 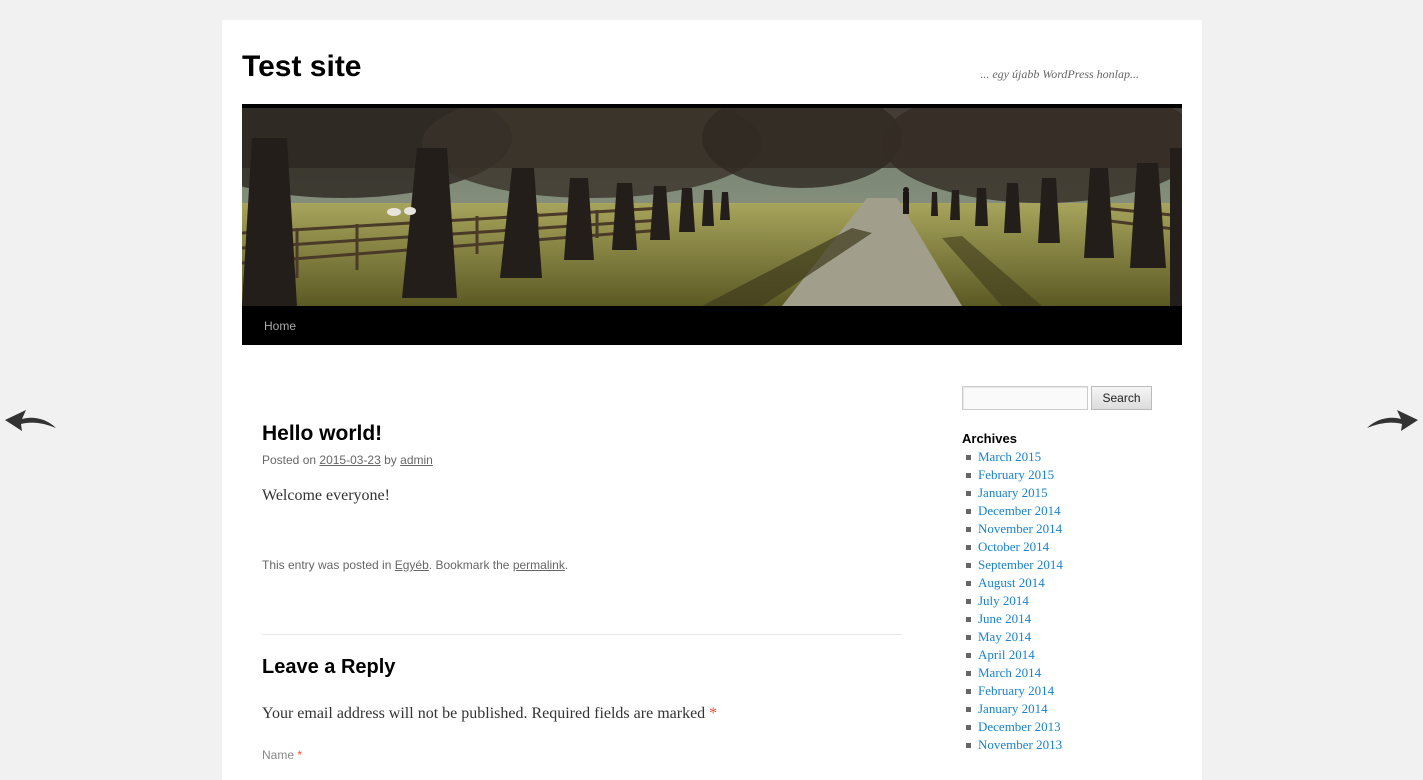 What do you see at coordinates (322, 434) in the screenshot?
I see `post-title: Hello world!` at bounding box center [322, 434].